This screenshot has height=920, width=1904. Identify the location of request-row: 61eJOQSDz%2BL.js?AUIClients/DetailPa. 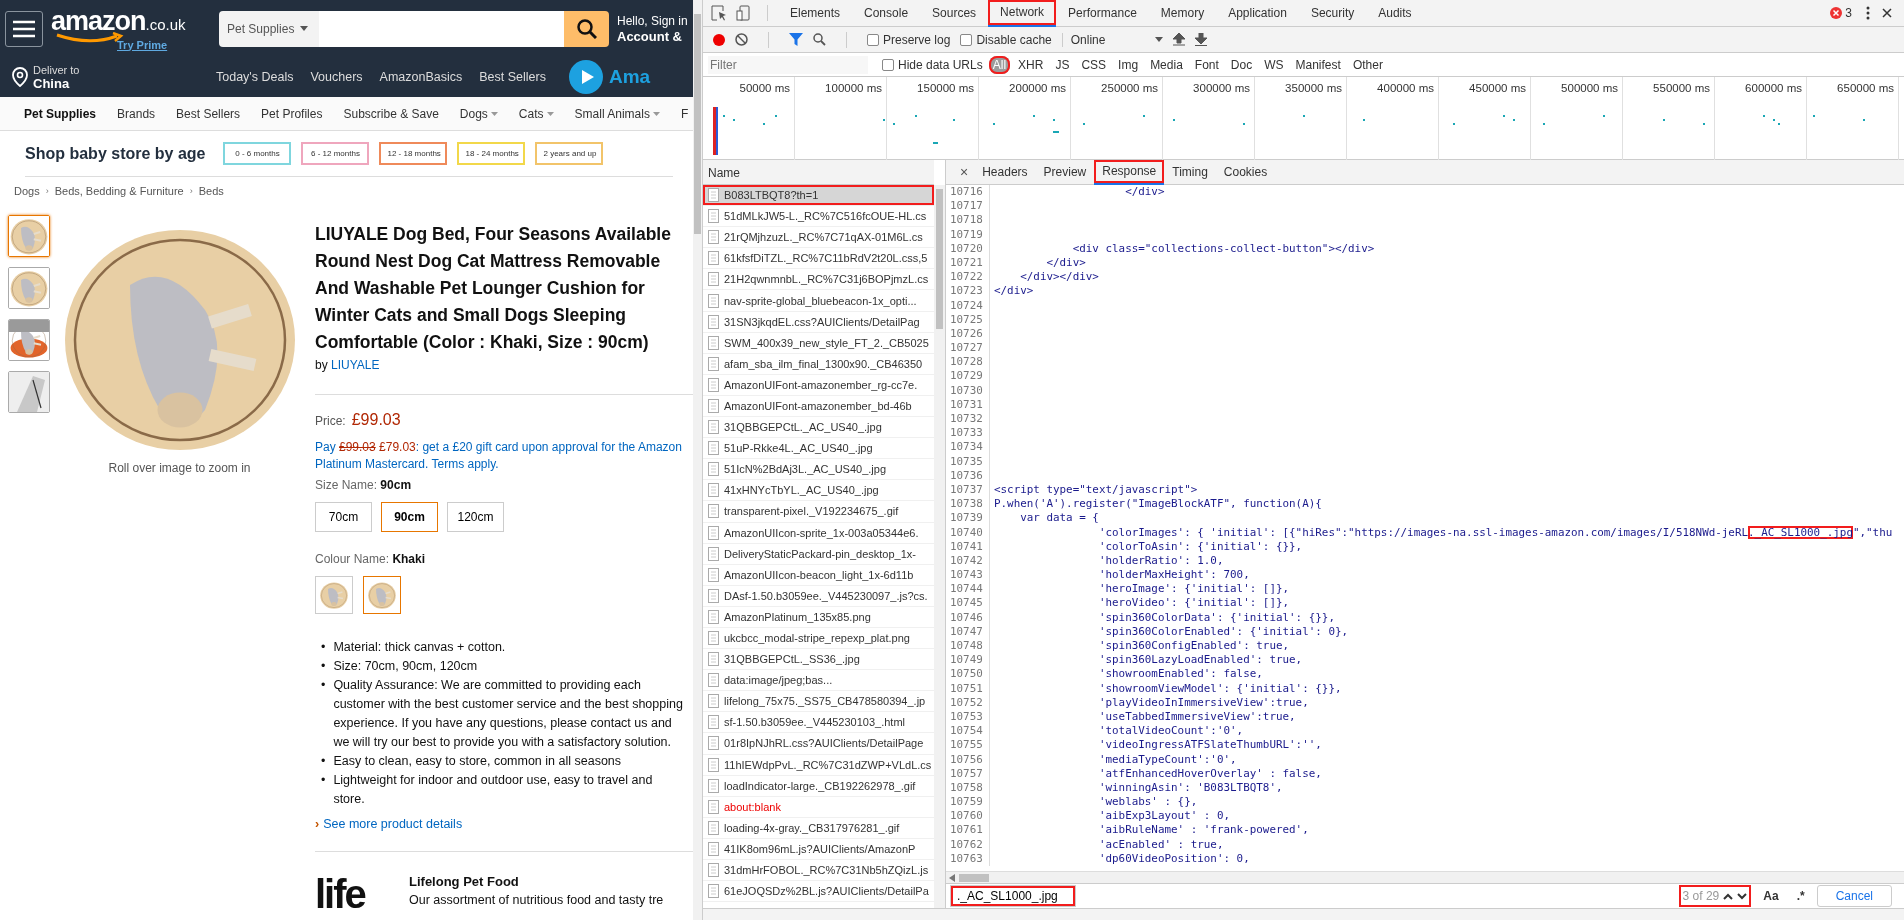
(818, 892).